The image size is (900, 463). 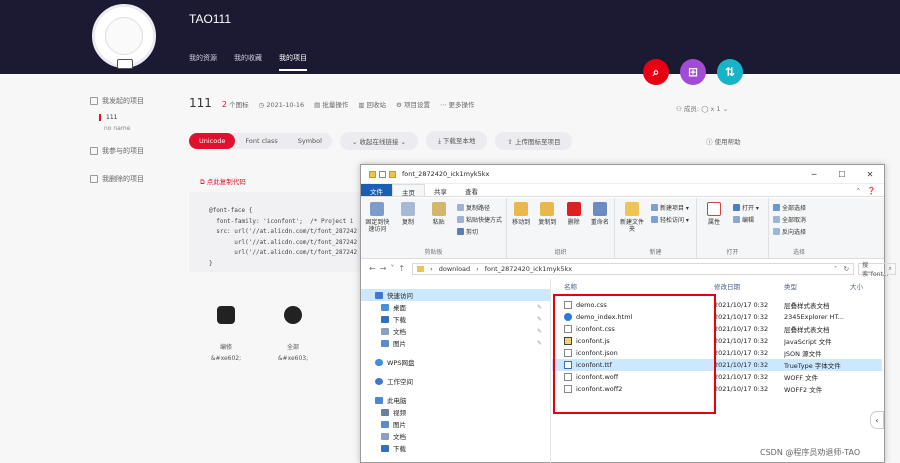 I want to click on back-button: ←, so click(x=372, y=268).